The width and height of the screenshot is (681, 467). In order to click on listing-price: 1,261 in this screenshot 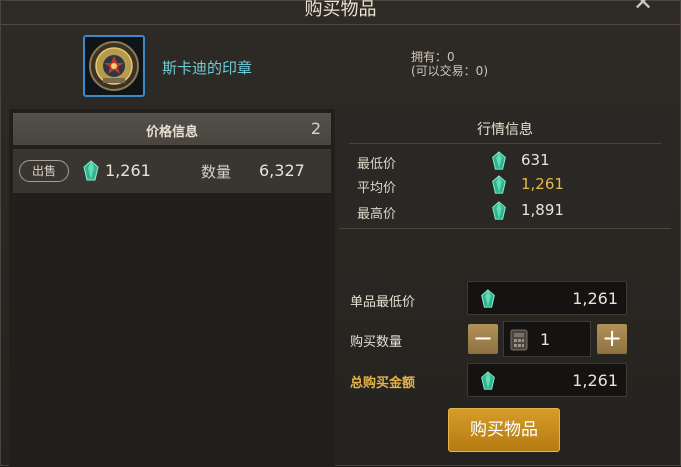, I will do `click(128, 170)`.